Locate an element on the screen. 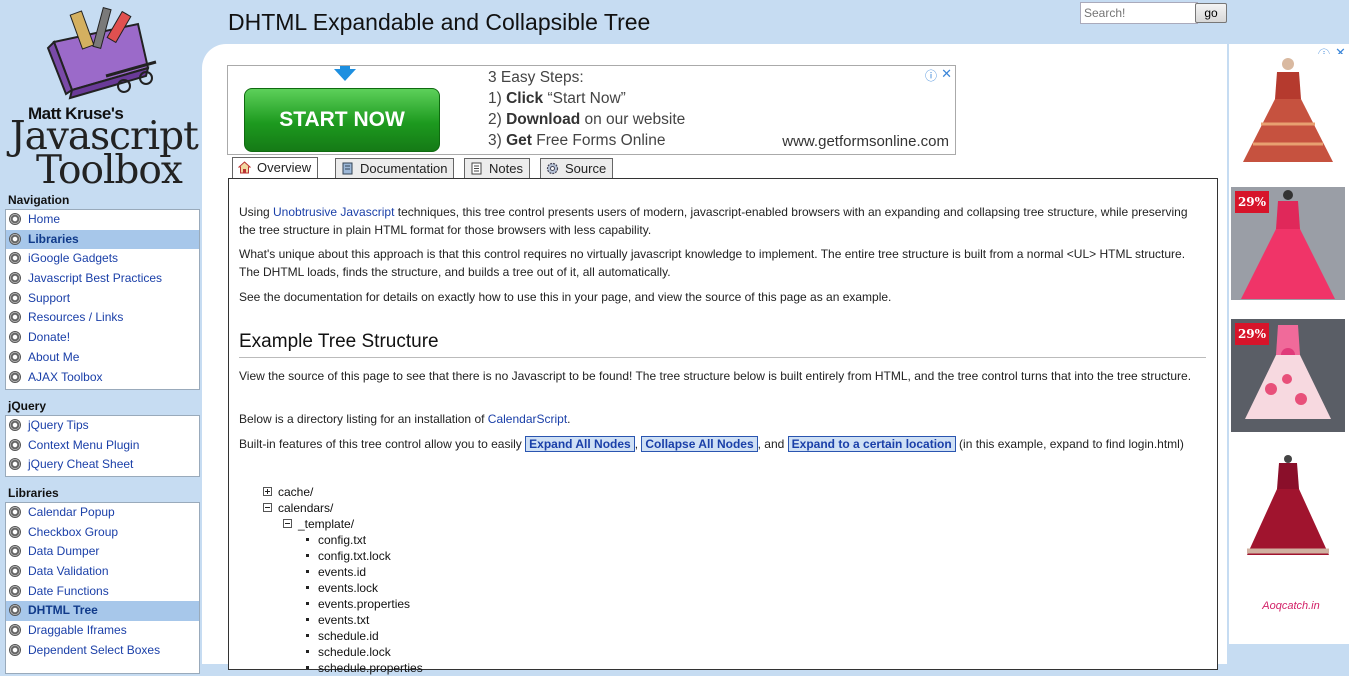  nav-item-label: Date Functions is located at coordinates (68, 590).